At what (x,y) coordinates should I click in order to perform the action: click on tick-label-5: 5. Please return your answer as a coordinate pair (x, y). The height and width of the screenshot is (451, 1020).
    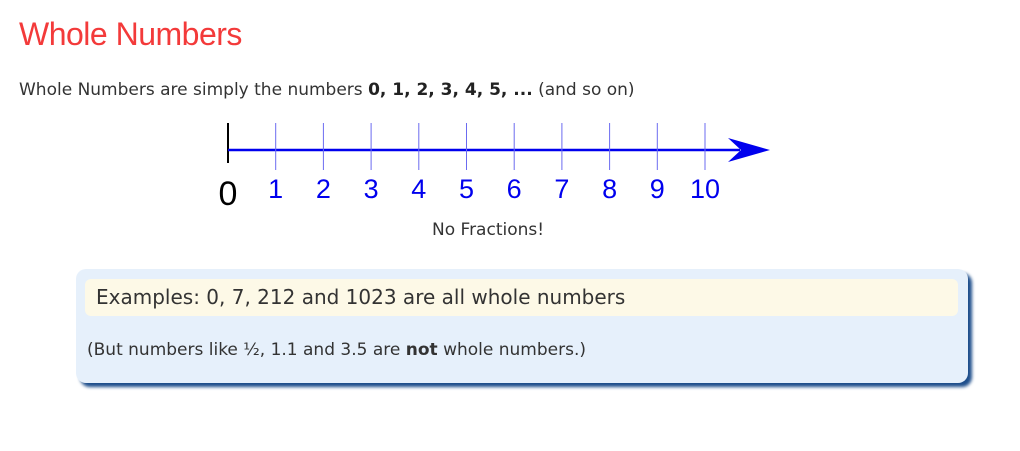
    Looking at the image, I should click on (466, 189).